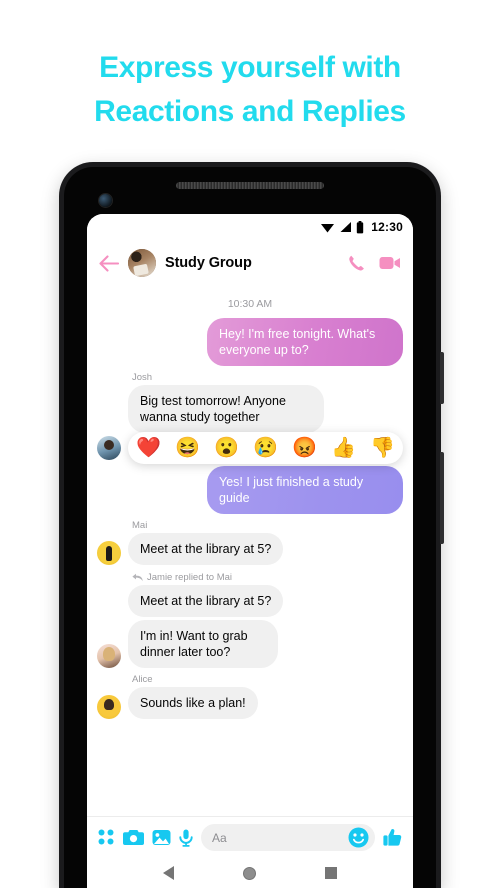 The image size is (500, 888). I want to click on app-grid-icon, so click(106, 837).